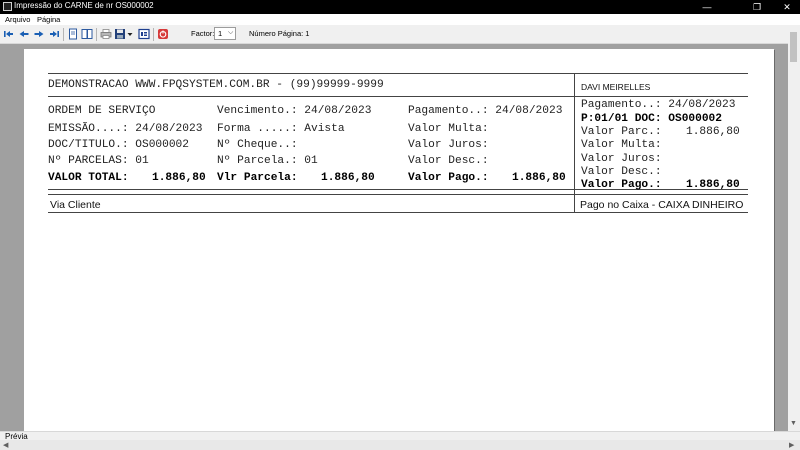 The height and width of the screenshot is (450, 800). Describe the element at coordinates (257, 178) in the screenshot. I see `vlr-parcela-label: Vlr Parcela:` at that location.